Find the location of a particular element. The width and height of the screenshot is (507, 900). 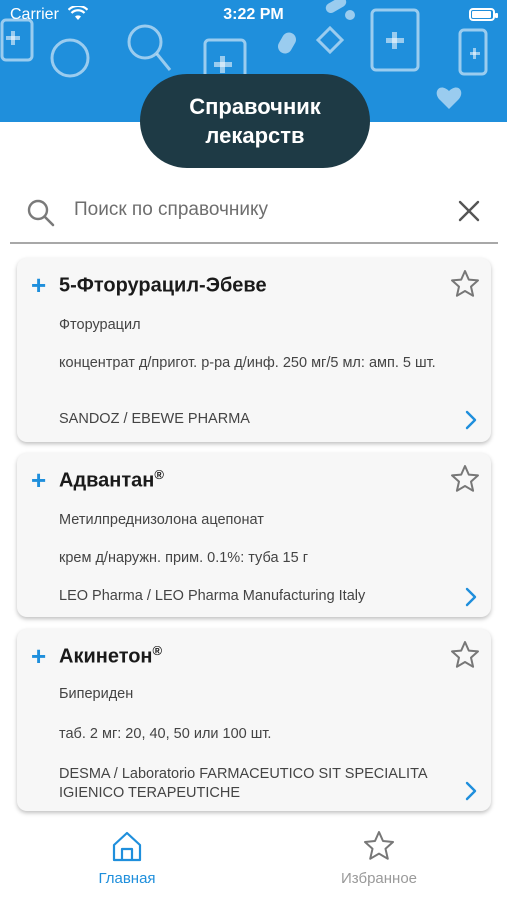

tab-bar: Главная Избранное is located at coordinates (253, 859).